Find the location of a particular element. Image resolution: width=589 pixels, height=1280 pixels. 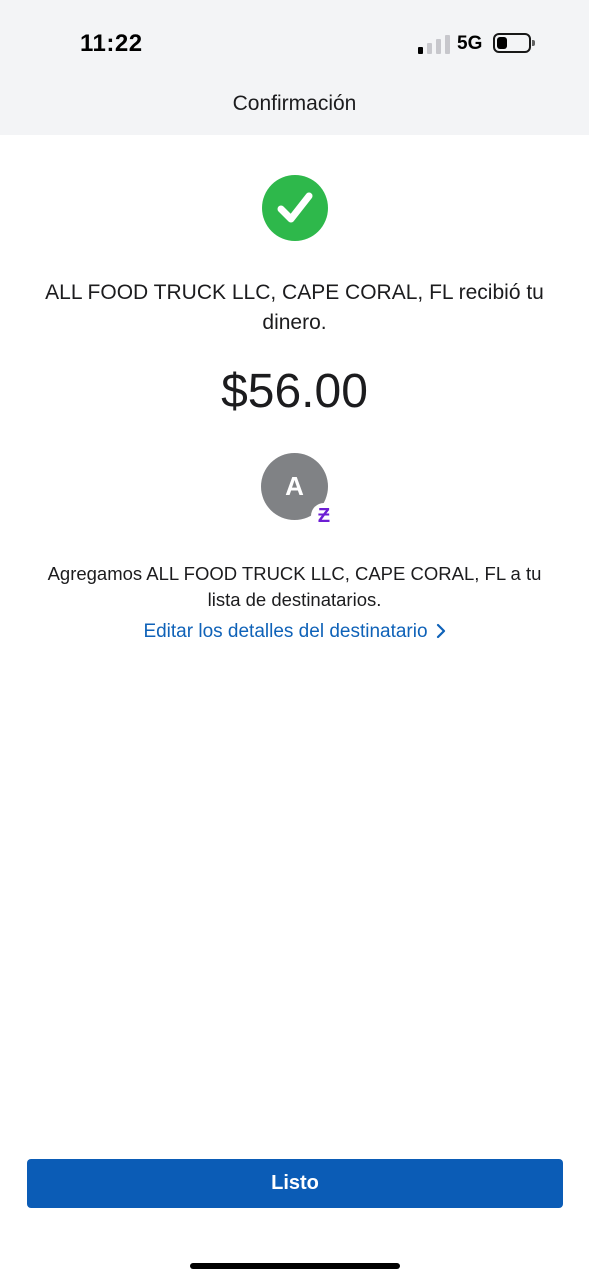

payment-amount: $56.00 is located at coordinates (294, 391).